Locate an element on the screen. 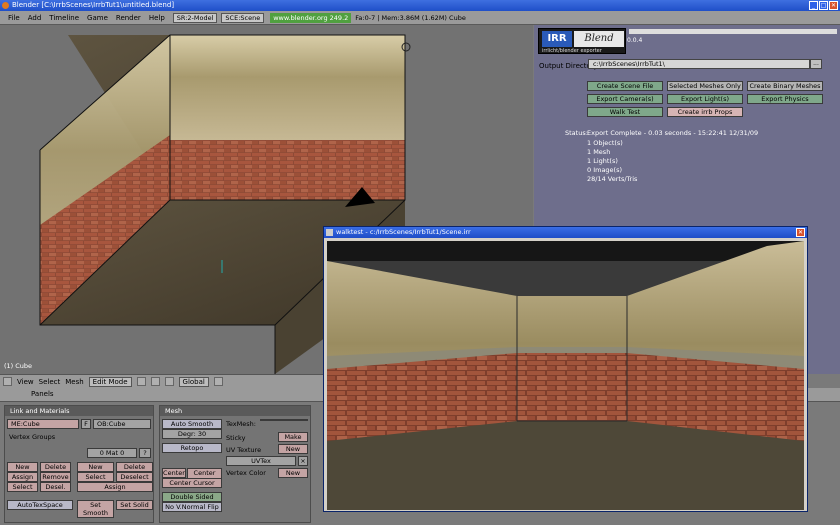  object-label: (1) Cube is located at coordinates (18, 366).